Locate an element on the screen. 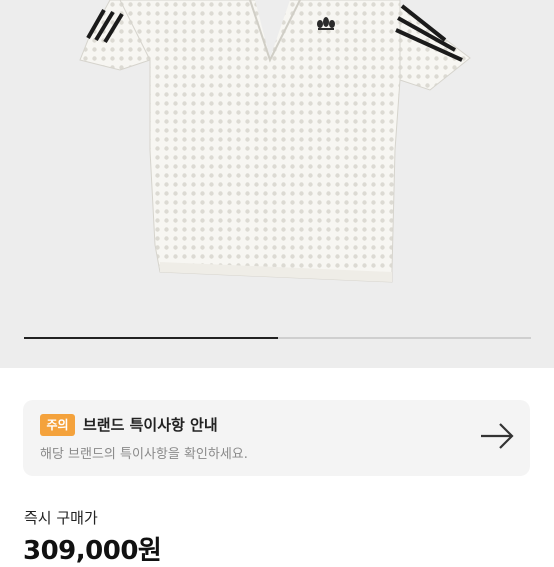  gallery-progress-fill is located at coordinates (151, 338).